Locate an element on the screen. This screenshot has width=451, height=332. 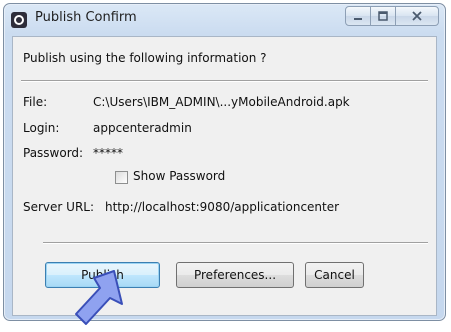
server-url-value: http://localhost:9080/applicationcenter is located at coordinates (222, 207).